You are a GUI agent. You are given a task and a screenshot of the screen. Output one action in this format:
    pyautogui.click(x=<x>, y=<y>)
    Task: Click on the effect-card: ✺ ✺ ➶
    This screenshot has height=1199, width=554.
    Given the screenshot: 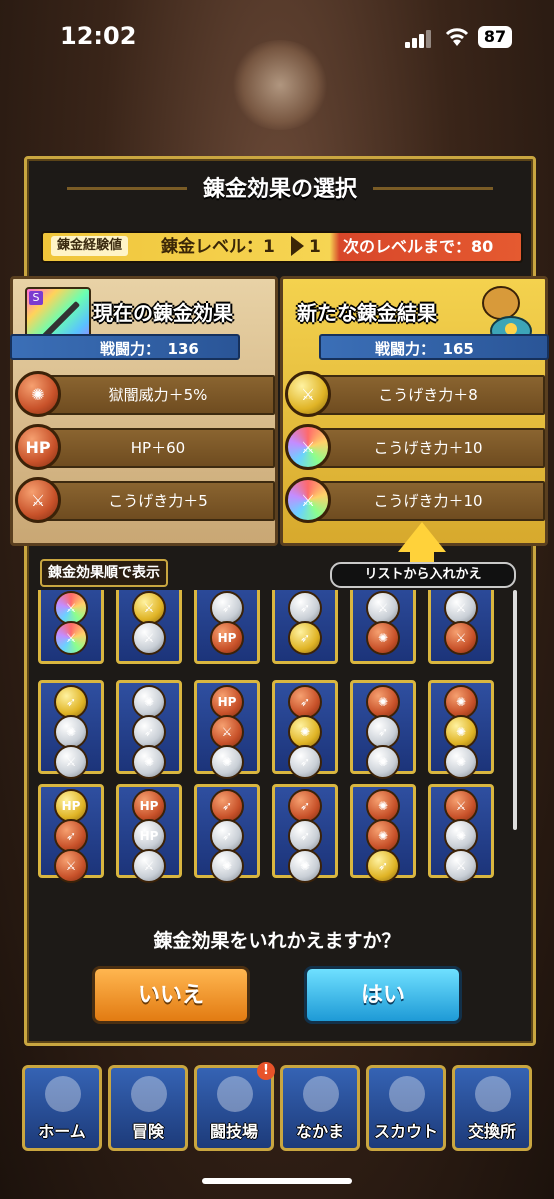 What is the action you would take?
    pyautogui.click(x=383, y=833)
    